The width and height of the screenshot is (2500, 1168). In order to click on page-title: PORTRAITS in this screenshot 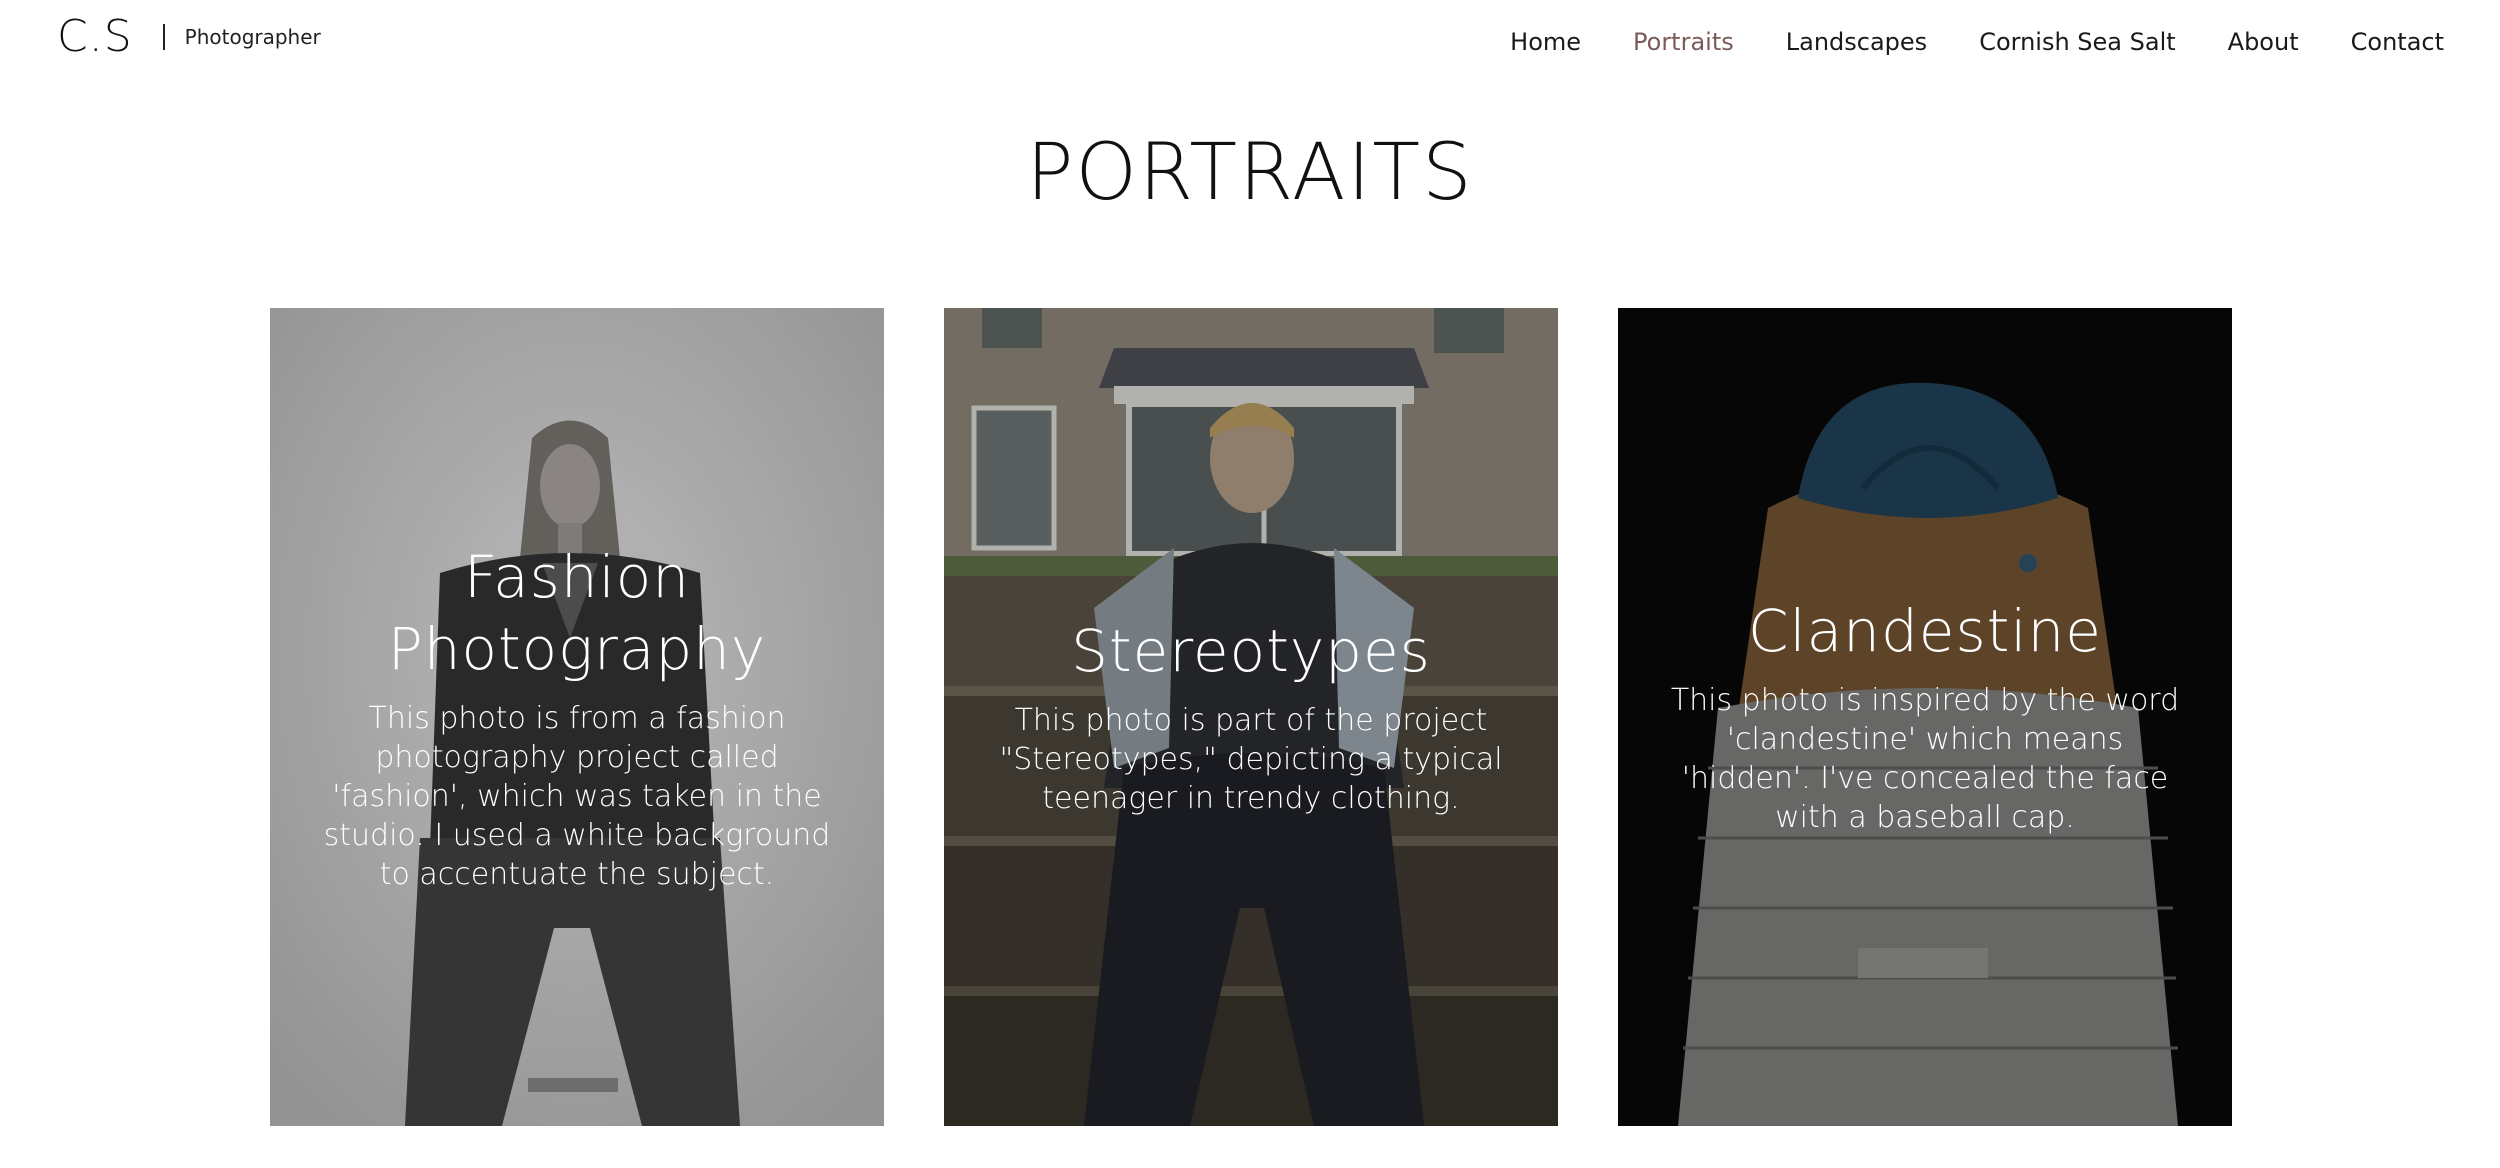, I will do `click(1250, 173)`.